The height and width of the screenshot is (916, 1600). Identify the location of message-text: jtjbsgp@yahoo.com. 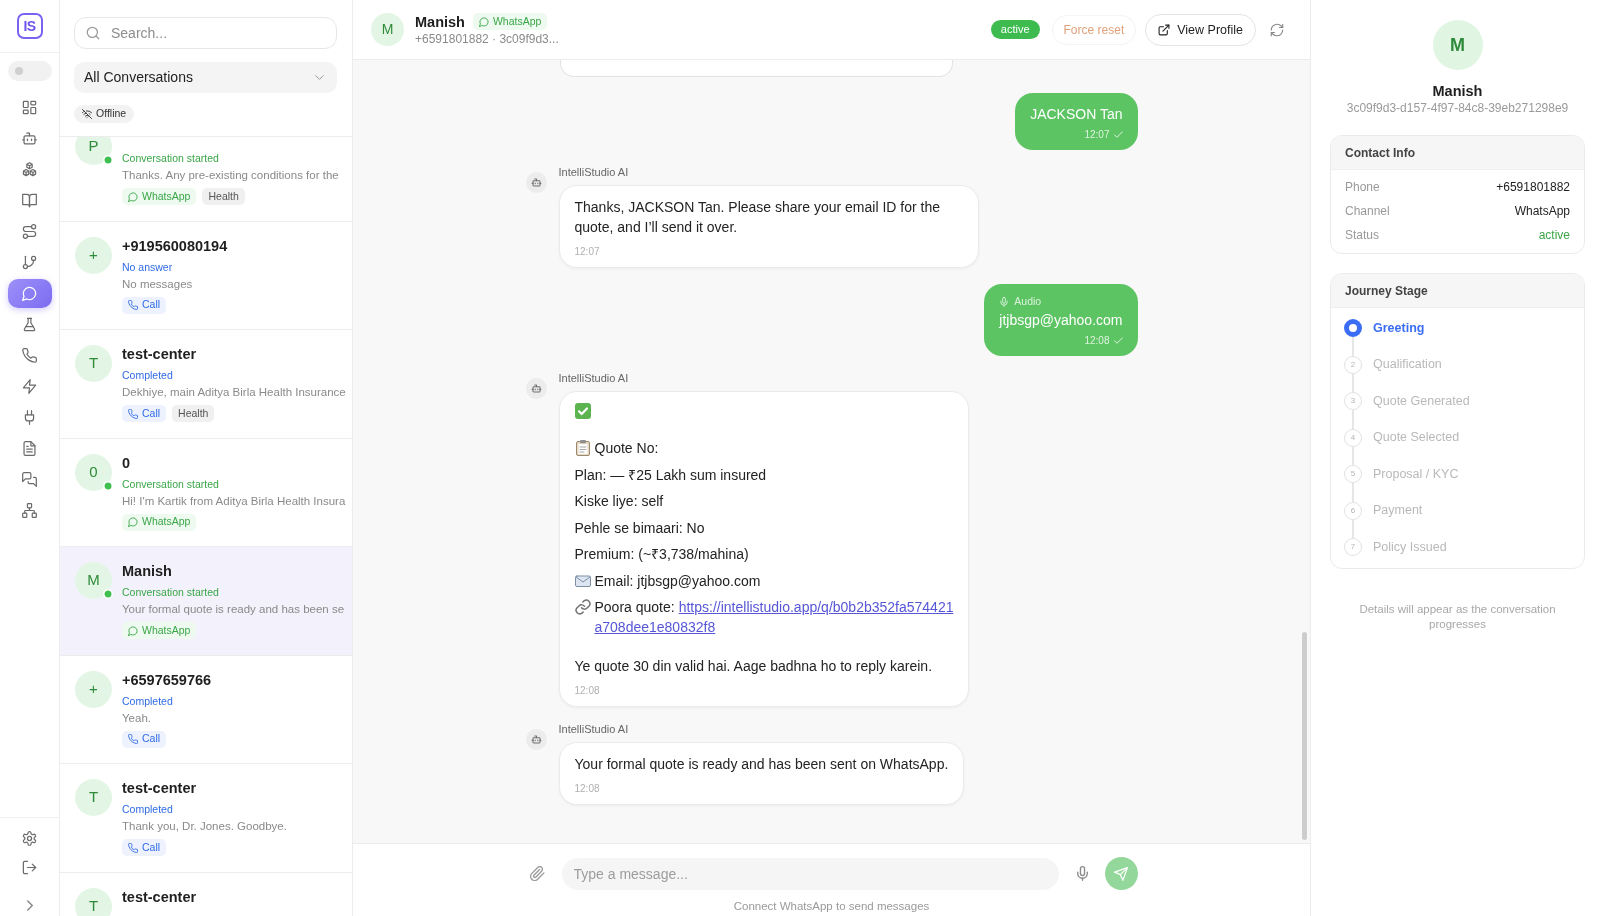
(1061, 320).